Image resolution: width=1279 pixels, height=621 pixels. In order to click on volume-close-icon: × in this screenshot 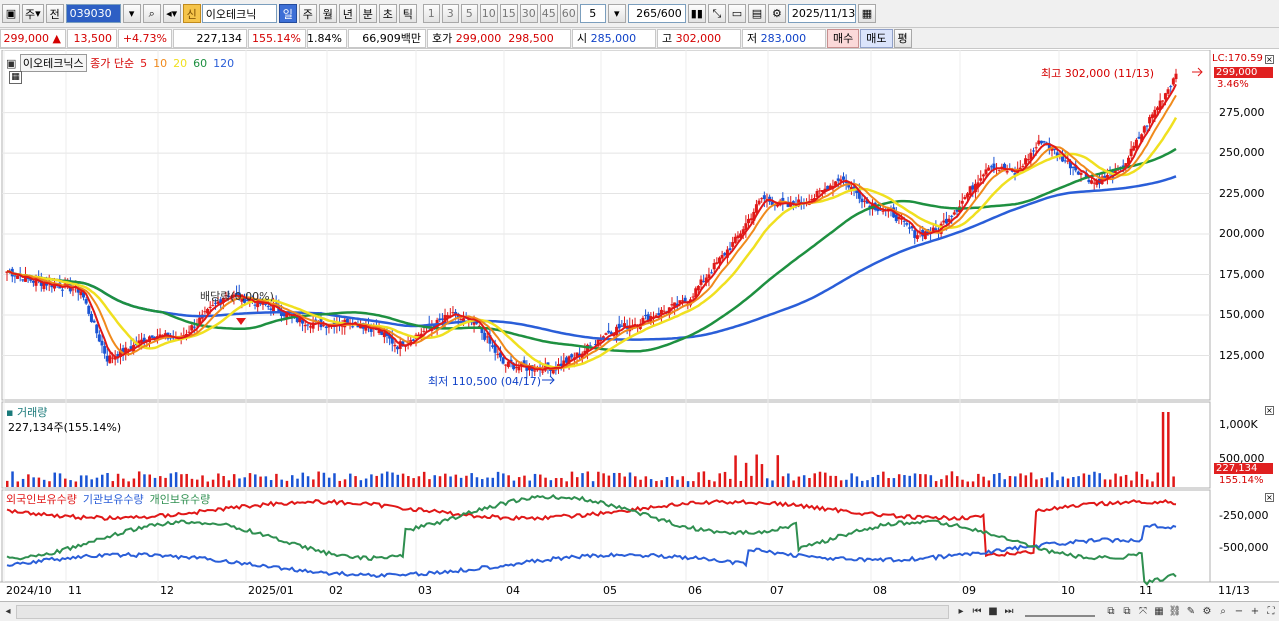, I will do `click(1269, 410)`.